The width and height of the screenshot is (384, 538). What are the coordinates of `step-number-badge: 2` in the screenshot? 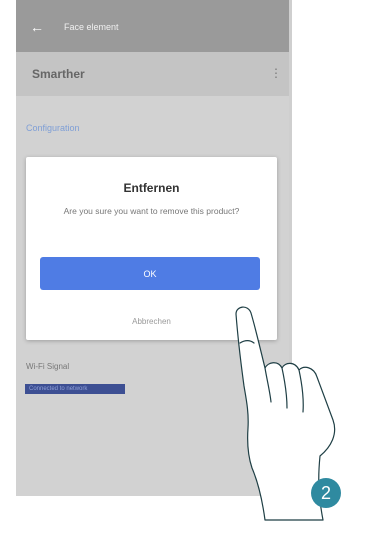 It's located at (326, 493).